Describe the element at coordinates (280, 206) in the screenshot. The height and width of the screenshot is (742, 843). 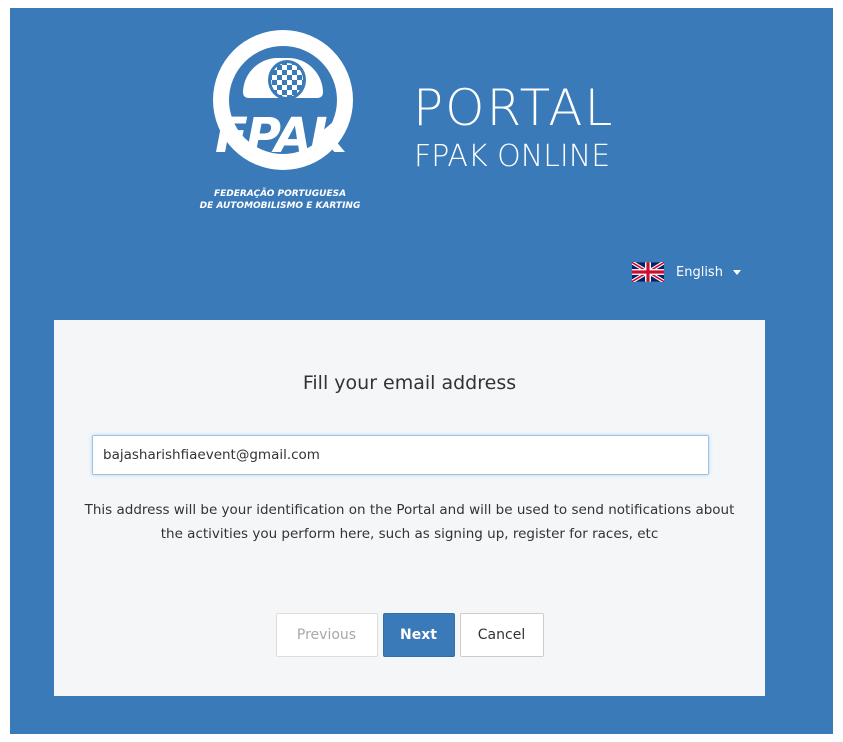
I see `logo-caption-line2: DE AUTOMOBILISMO E KARTING` at that location.